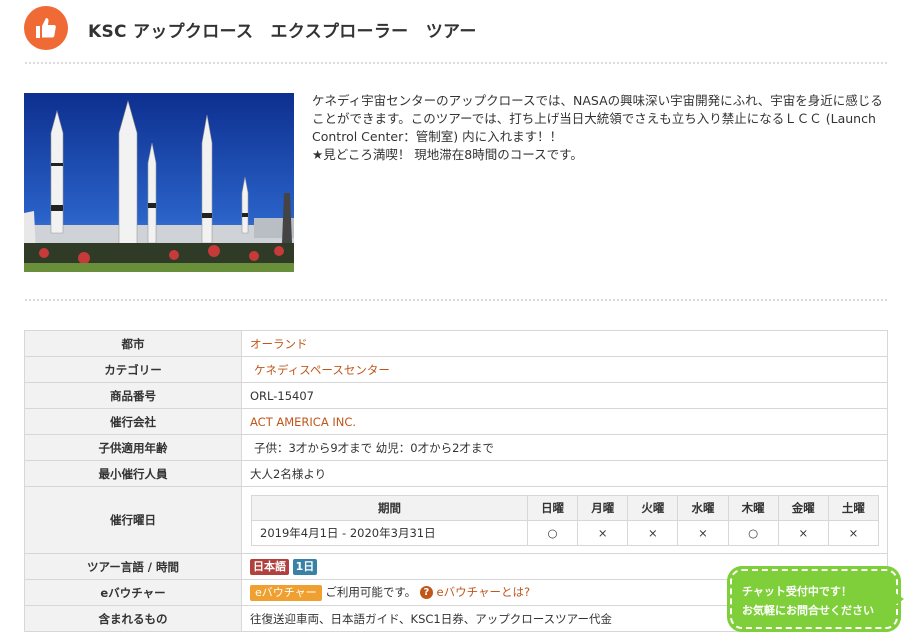 This screenshot has width=910, height=636. I want to click on category-label: カテゴリー, so click(133, 369).